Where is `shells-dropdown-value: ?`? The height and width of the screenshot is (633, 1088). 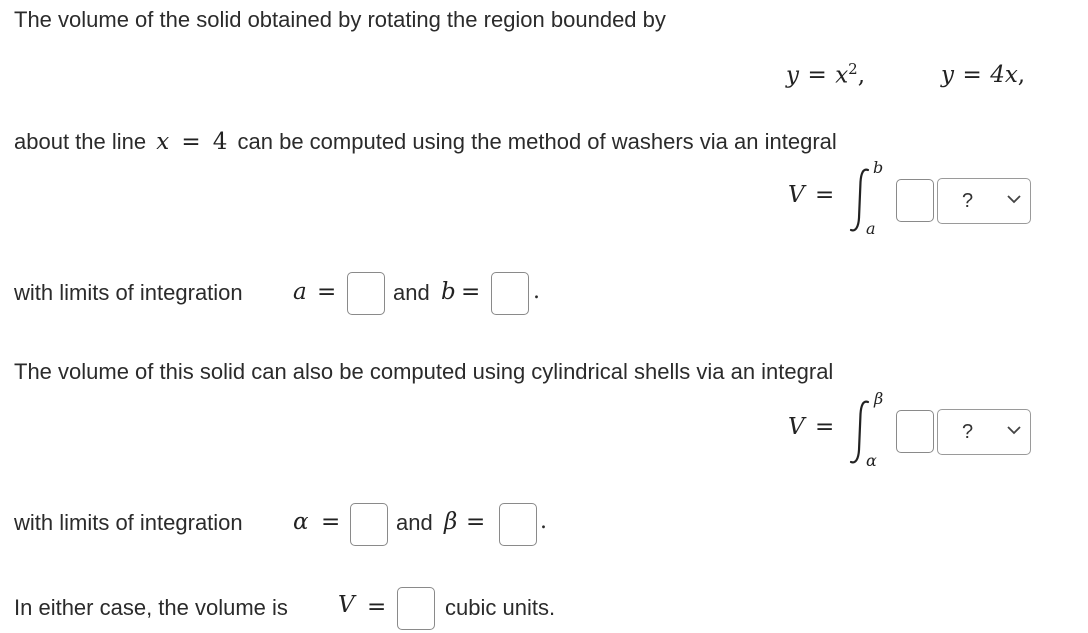 shells-dropdown-value: ? is located at coordinates (968, 431).